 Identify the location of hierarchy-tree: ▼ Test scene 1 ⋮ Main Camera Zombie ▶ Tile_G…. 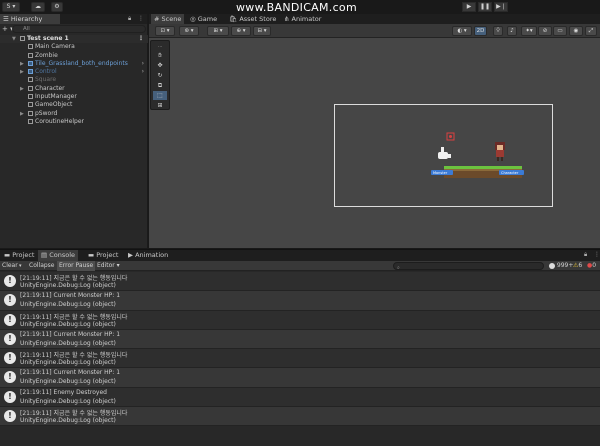
(74, 80).